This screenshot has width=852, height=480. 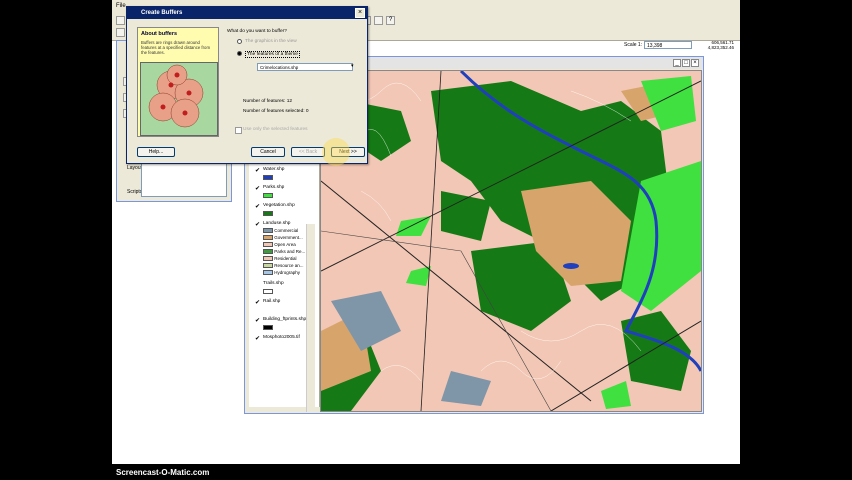 What do you see at coordinates (677, 63) in the screenshot?
I see `minimize-icon: _` at bounding box center [677, 63].